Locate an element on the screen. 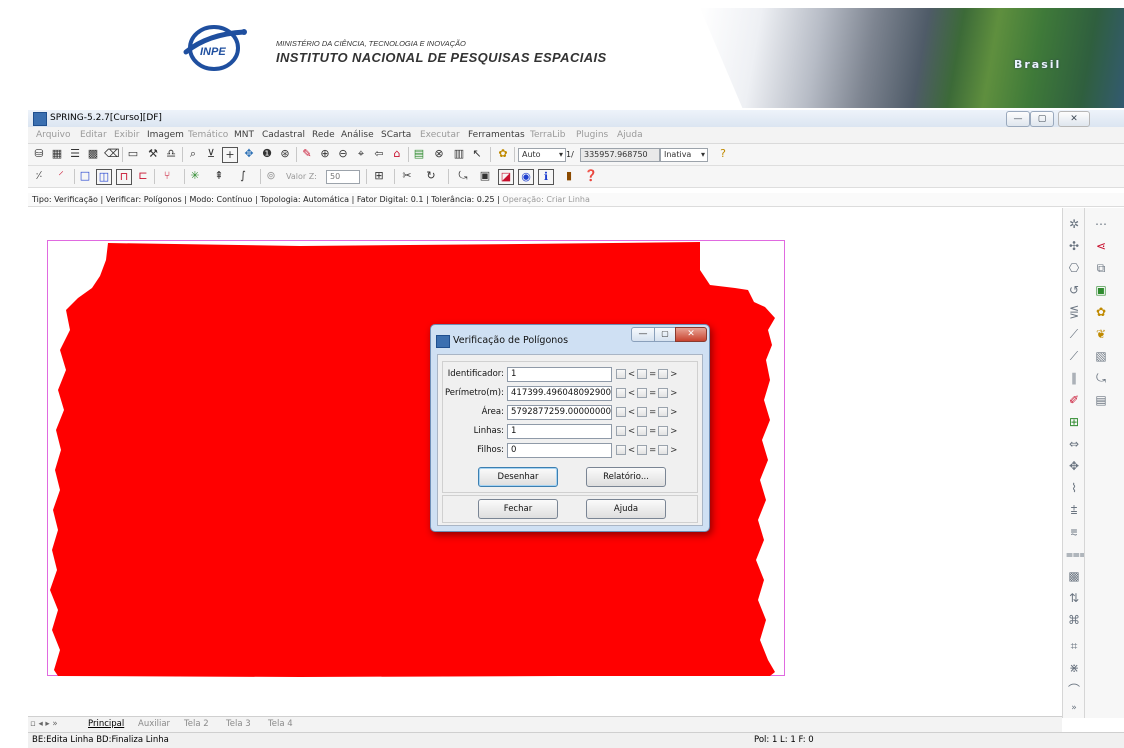 The height and width of the screenshot is (748, 1124). menu-plugins: Plugins is located at coordinates (592, 135).